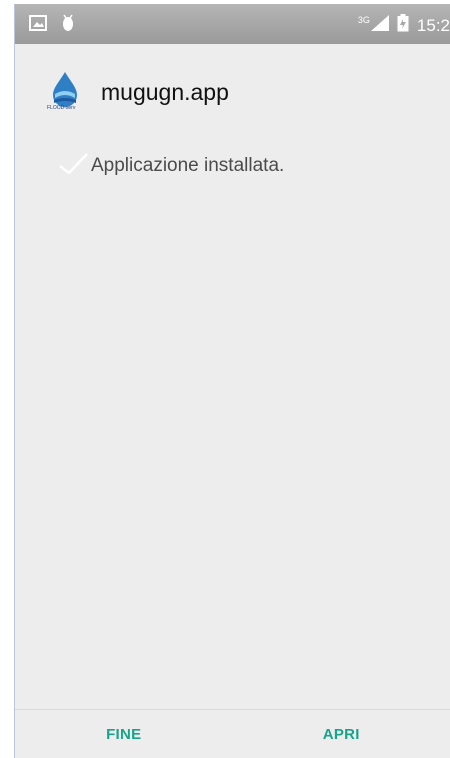  I want to click on action-bar: FINE APRI, so click(232, 734).